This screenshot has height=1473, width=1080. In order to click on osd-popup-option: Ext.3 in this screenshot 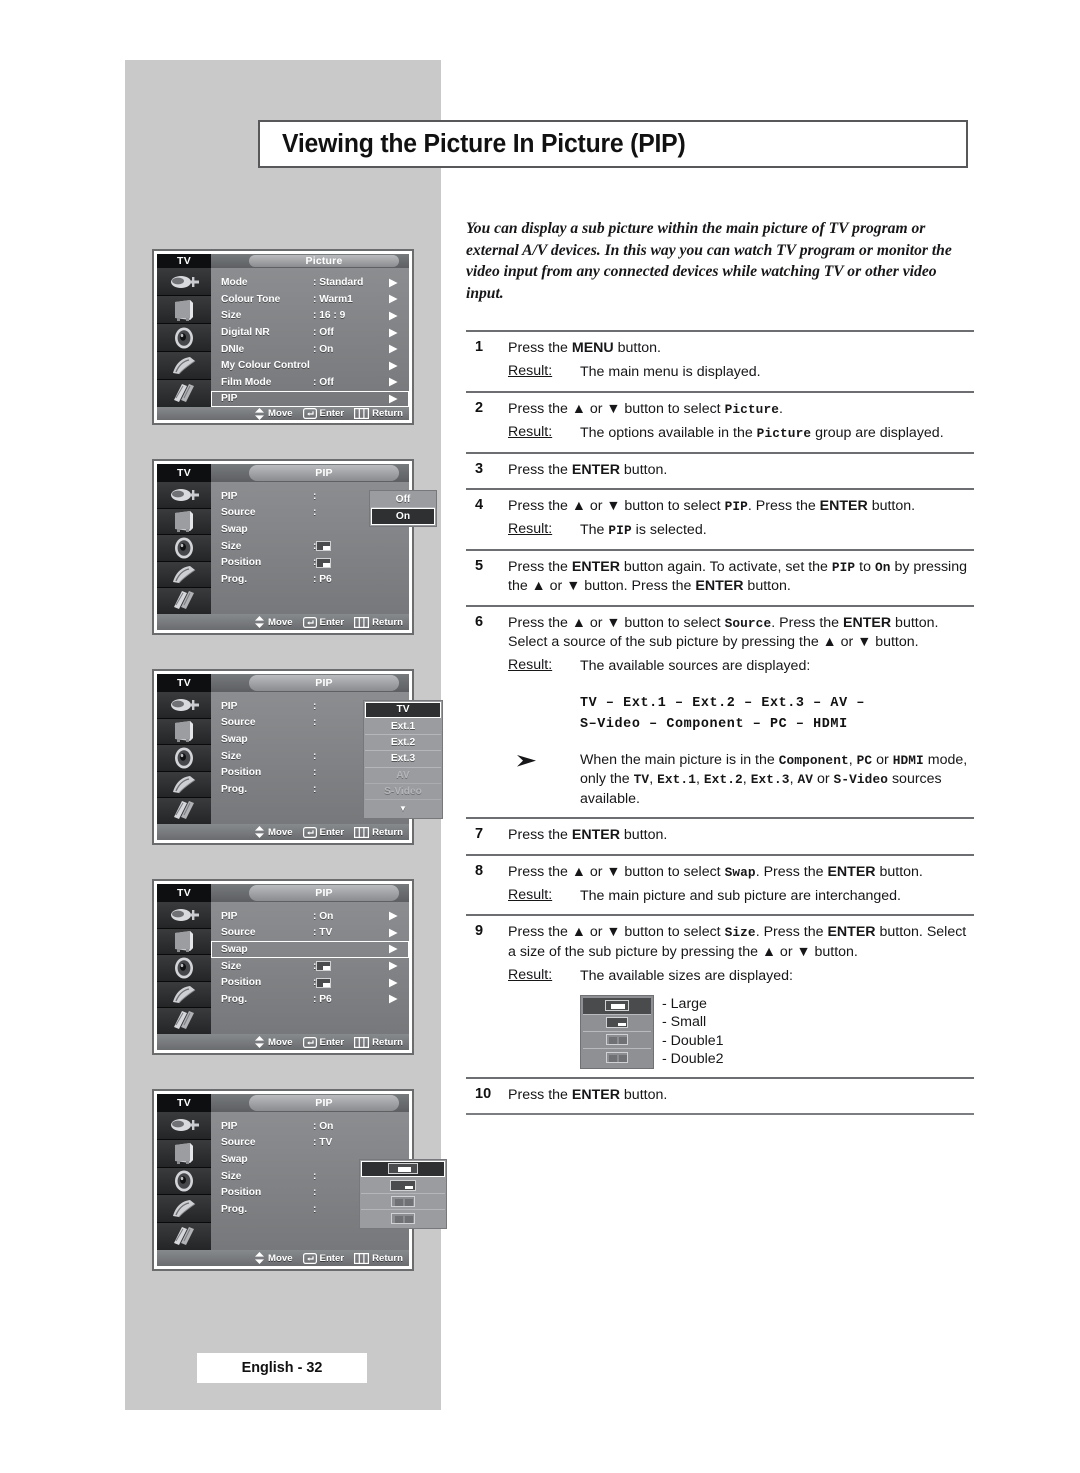, I will do `click(403, 759)`.